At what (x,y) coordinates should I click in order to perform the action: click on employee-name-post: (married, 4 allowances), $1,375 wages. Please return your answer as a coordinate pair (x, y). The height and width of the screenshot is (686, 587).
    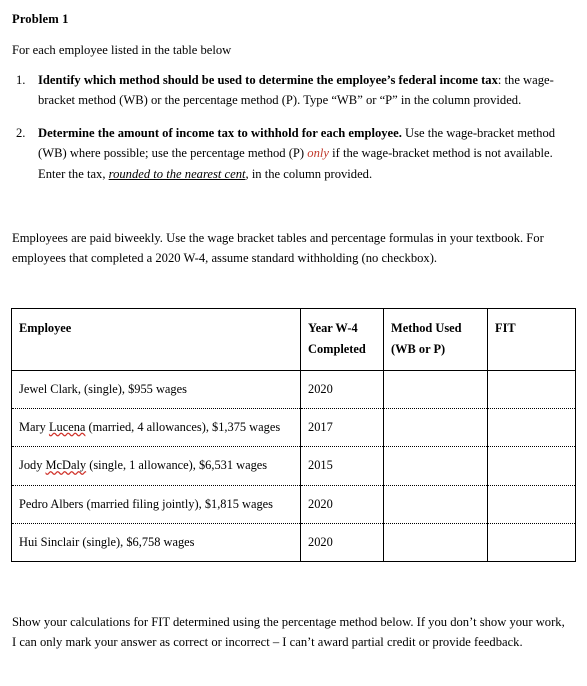
    Looking at the image, I should click on (183, 426).